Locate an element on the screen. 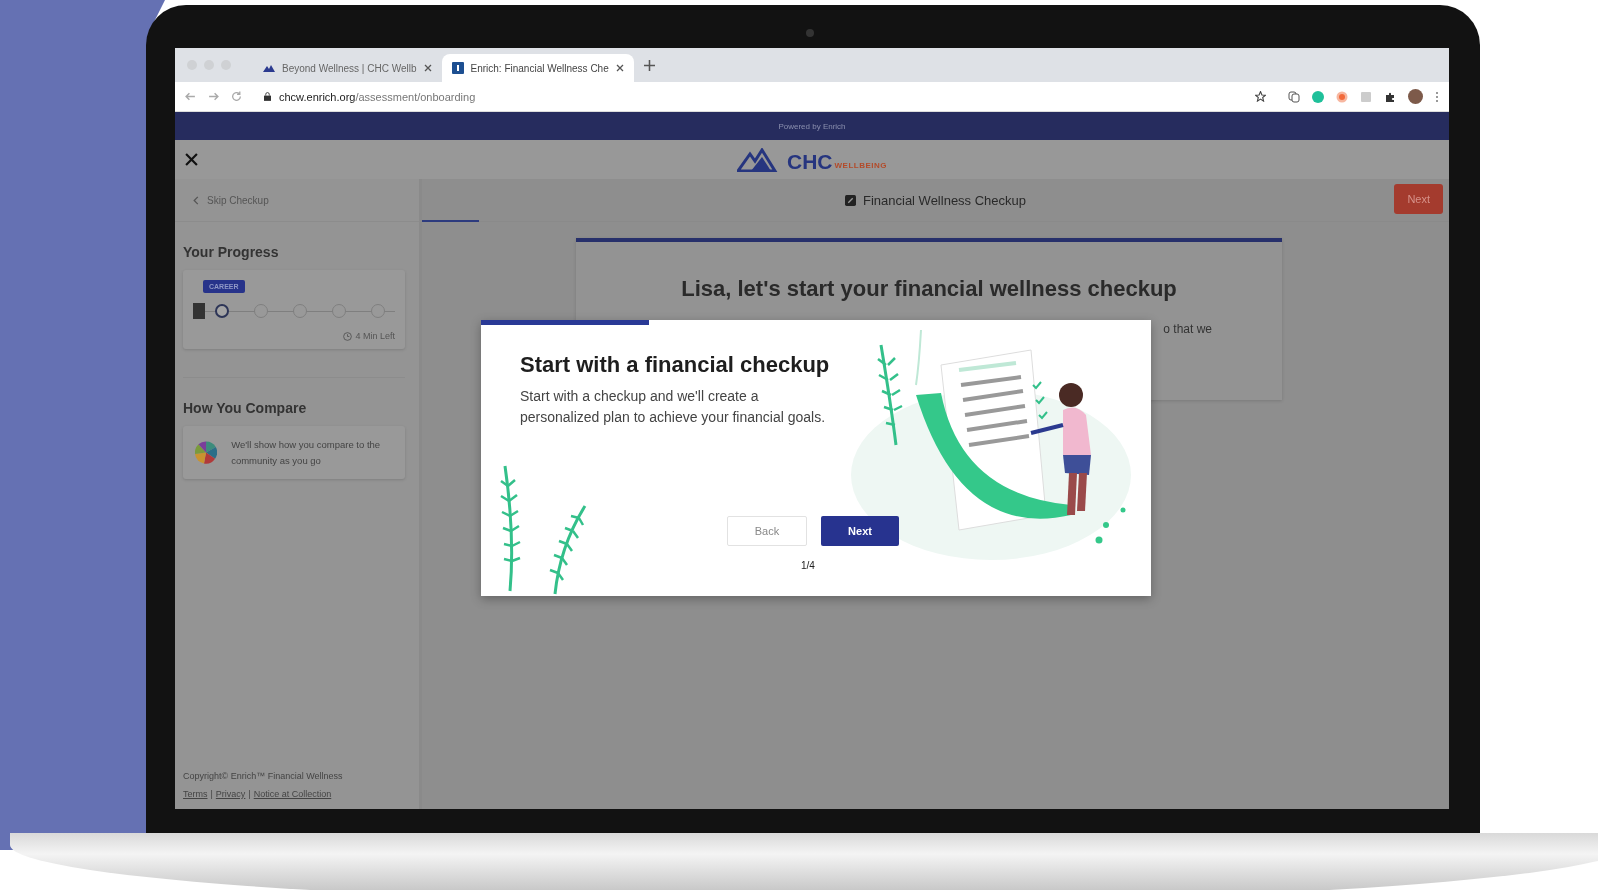 The image size is (1598, 890). menu-icon is located at coordinates (1437, 96).